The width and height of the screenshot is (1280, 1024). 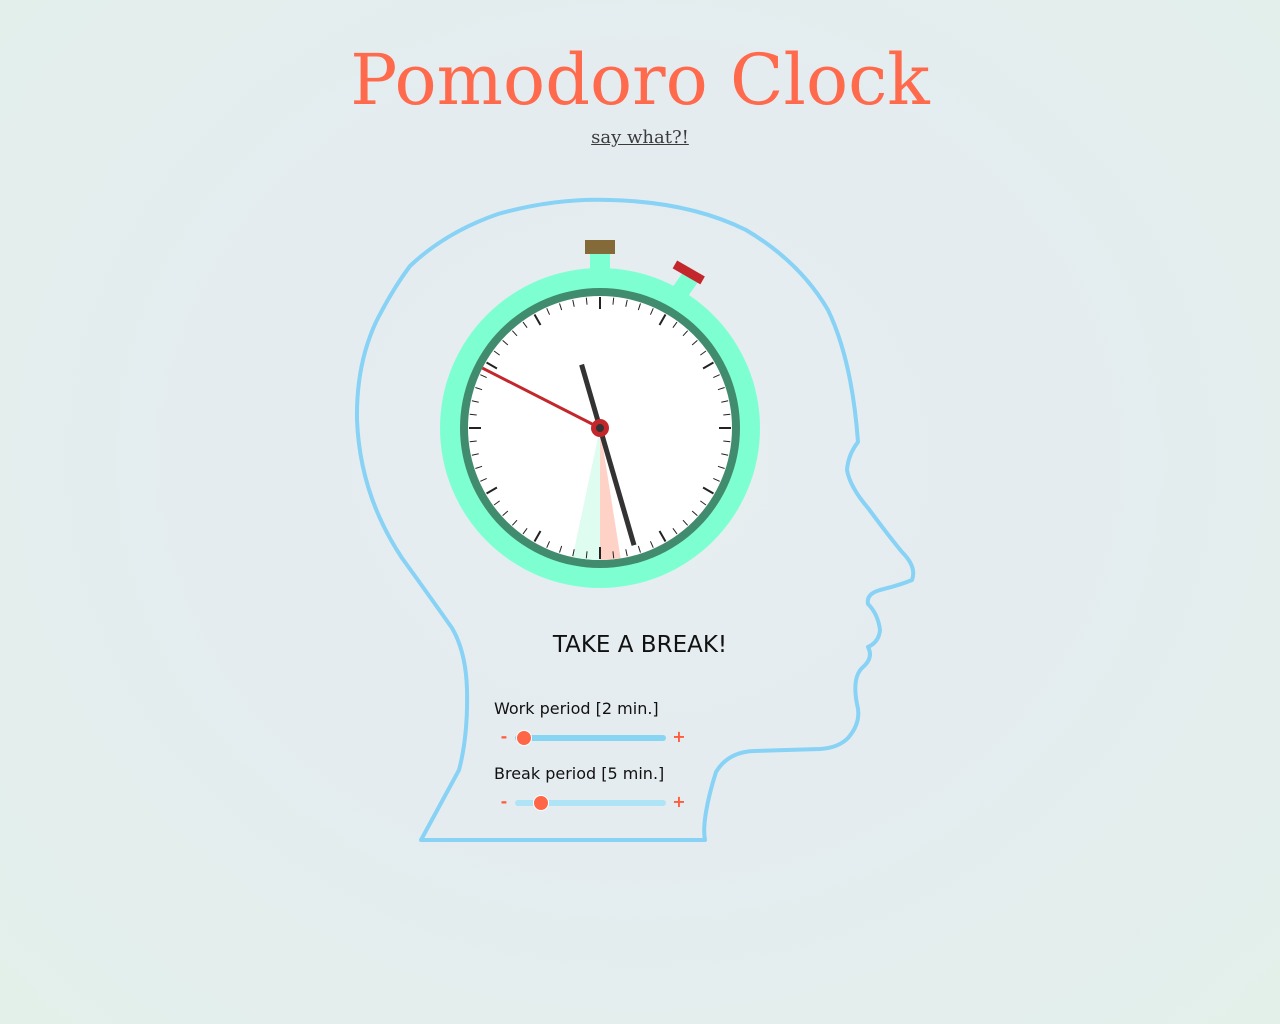 What do you see at coordinates (640, 645) in the screenshot?
I see `status-message: TAKE A BREAK!` at bounding box center [640, 645].